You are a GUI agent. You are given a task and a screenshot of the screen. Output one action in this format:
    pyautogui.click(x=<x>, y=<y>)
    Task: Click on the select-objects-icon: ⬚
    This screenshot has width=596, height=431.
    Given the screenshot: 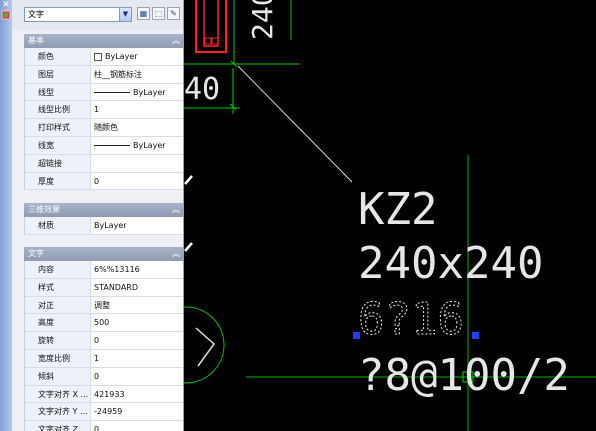 What is the action you would take?
    pyautogui.click(x=158, y=13)
    